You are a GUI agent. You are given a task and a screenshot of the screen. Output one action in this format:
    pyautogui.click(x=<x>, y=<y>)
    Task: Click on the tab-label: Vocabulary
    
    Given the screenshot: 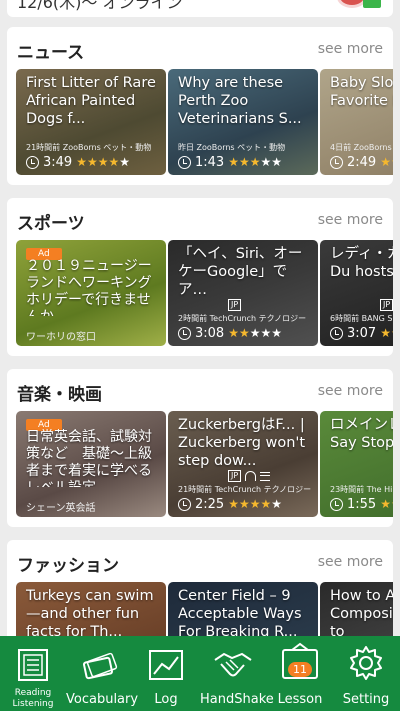 What is the action you would take?
    pyautogui.click(x=102, y=699)
    